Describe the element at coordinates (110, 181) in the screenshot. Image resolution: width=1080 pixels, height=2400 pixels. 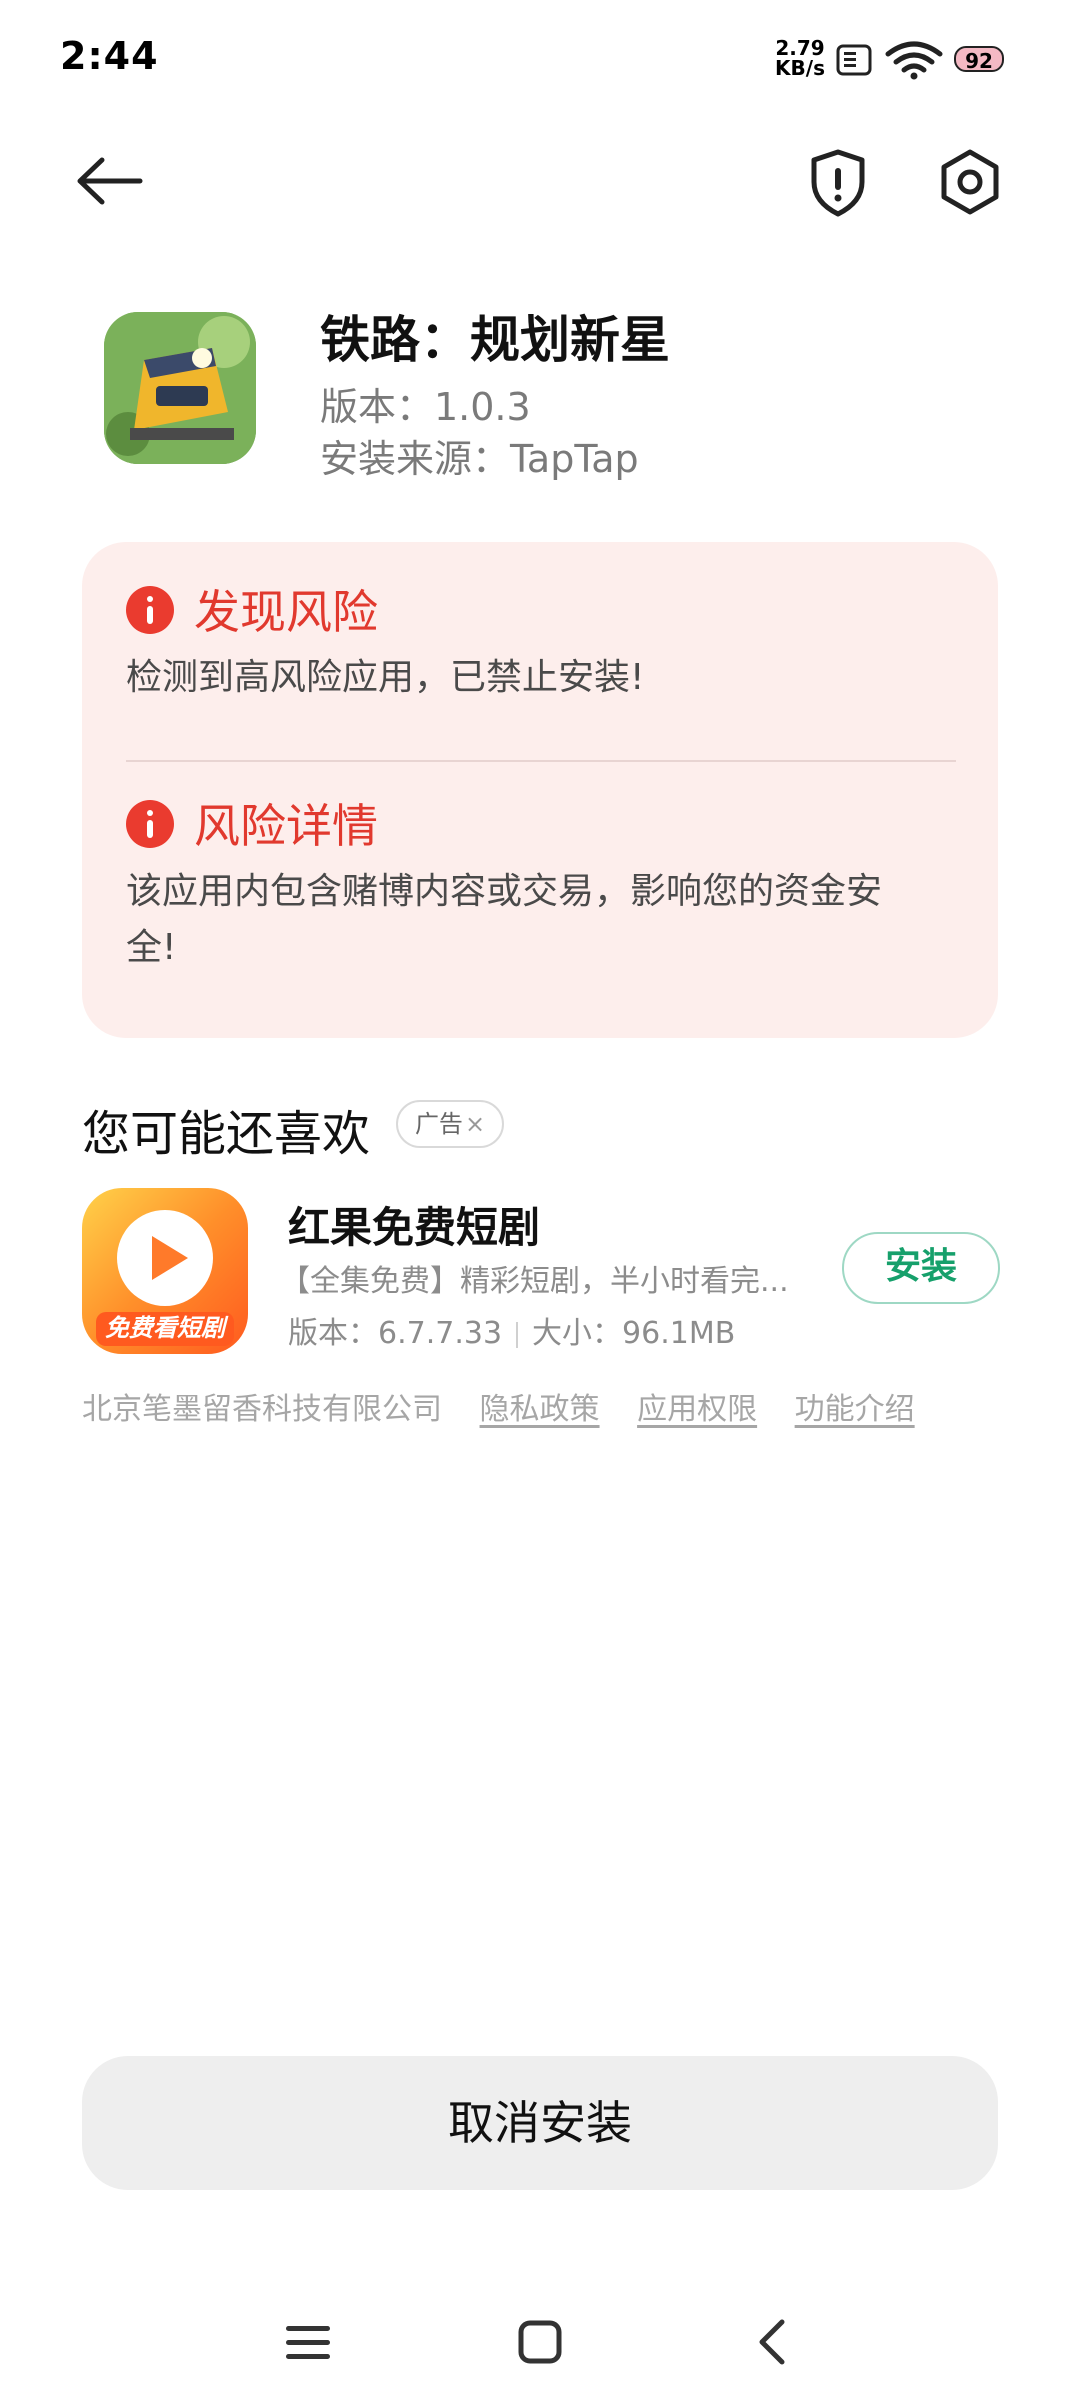
I see `back-arrow-icon` at that location.